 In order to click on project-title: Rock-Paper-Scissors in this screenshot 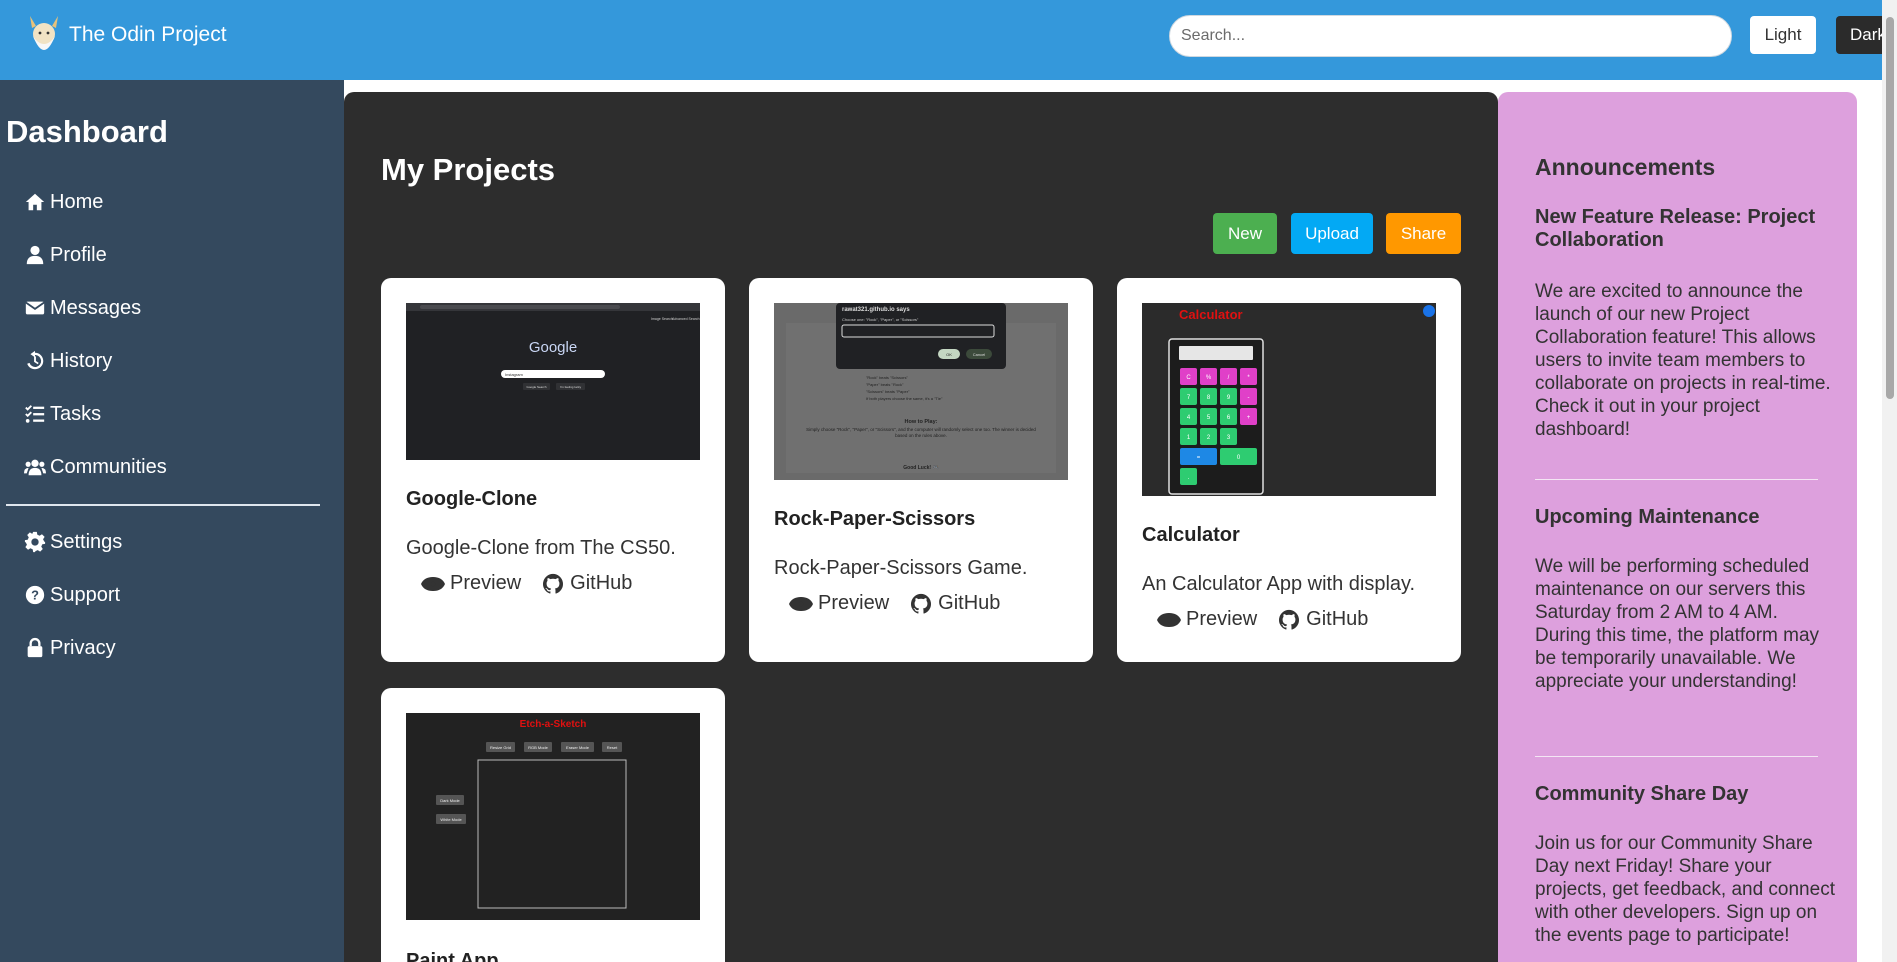, I will do `click(875, 519)`.